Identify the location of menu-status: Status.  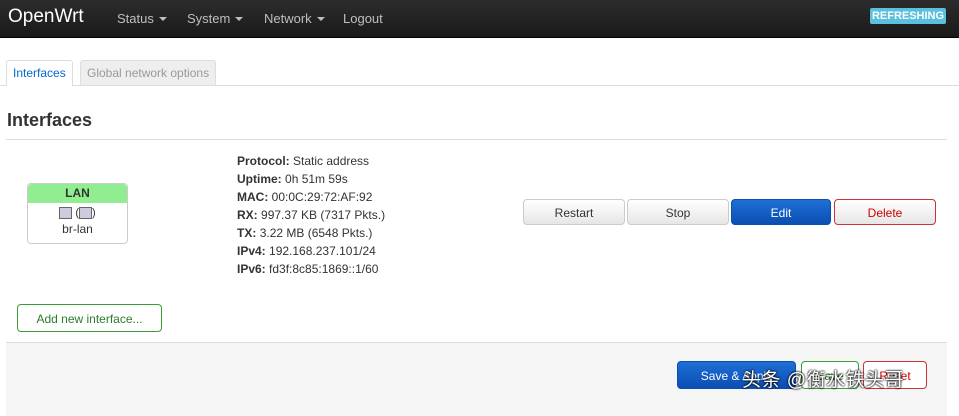
(142, 18).